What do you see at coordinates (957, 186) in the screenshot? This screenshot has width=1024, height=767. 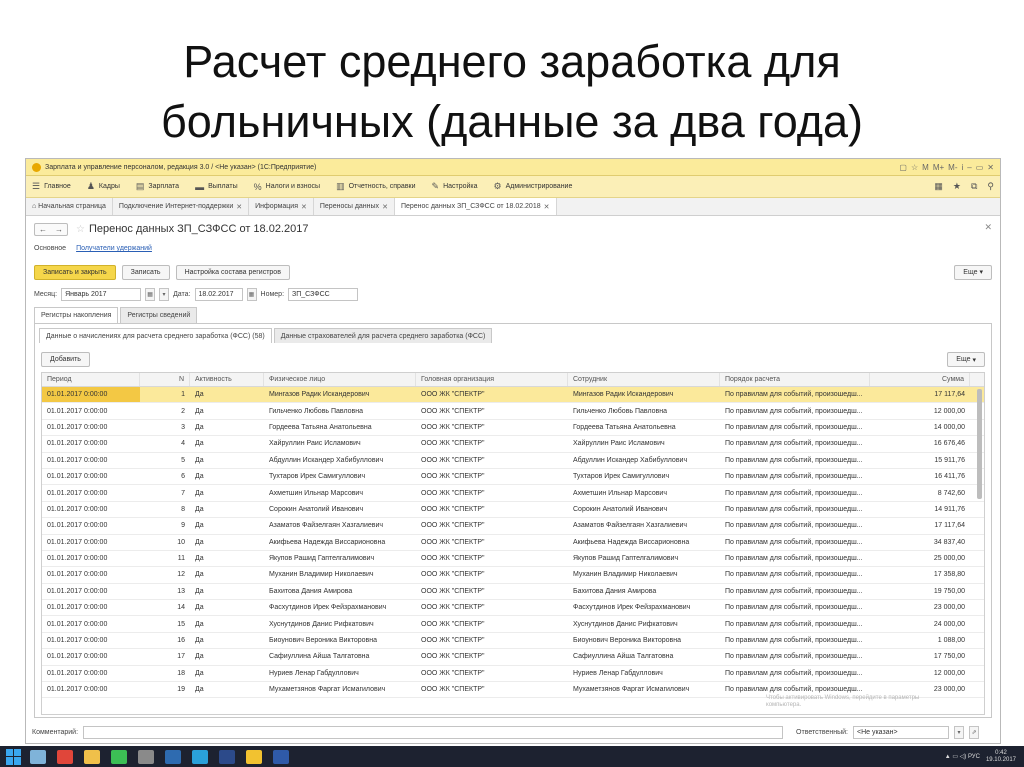 I see `favorites-icon: ★` at bounding box center [957, 186].